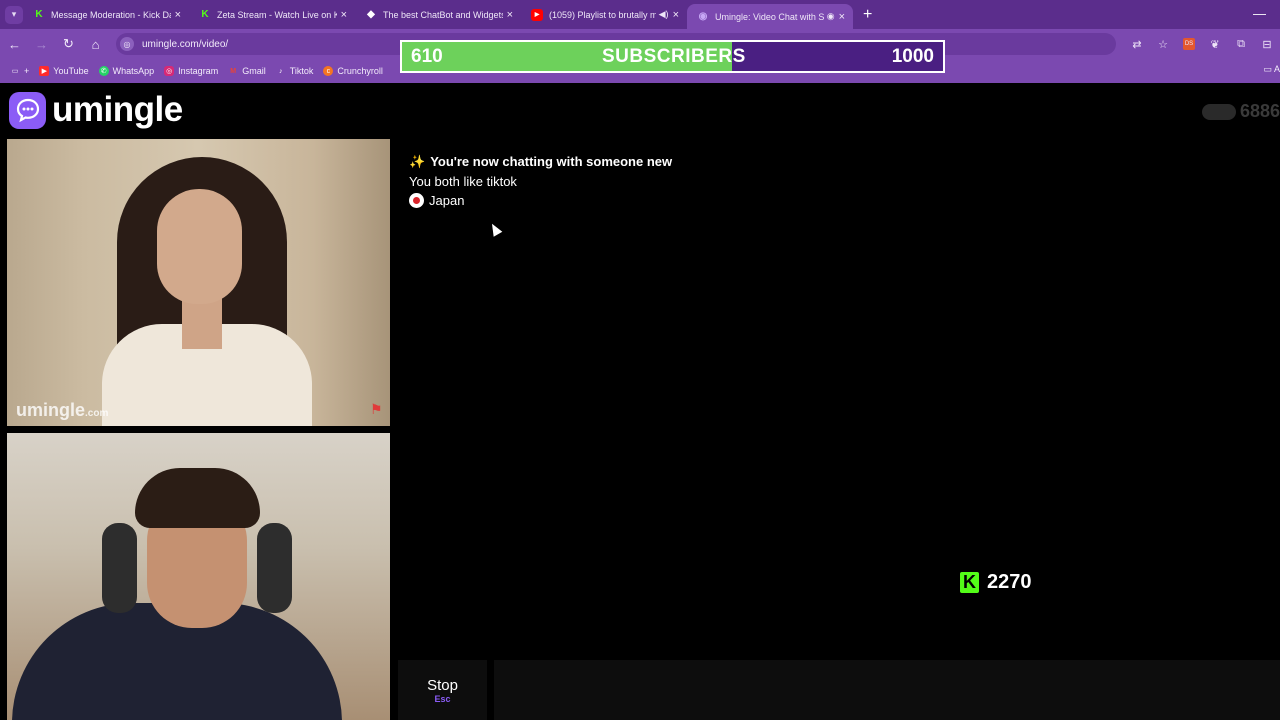 Image resolution: width=1280 pixels, height=720 pixels. Describe the element at coordinates (280, 71) in the screenshot. I see `tiktok-icon: ♪` at that location.